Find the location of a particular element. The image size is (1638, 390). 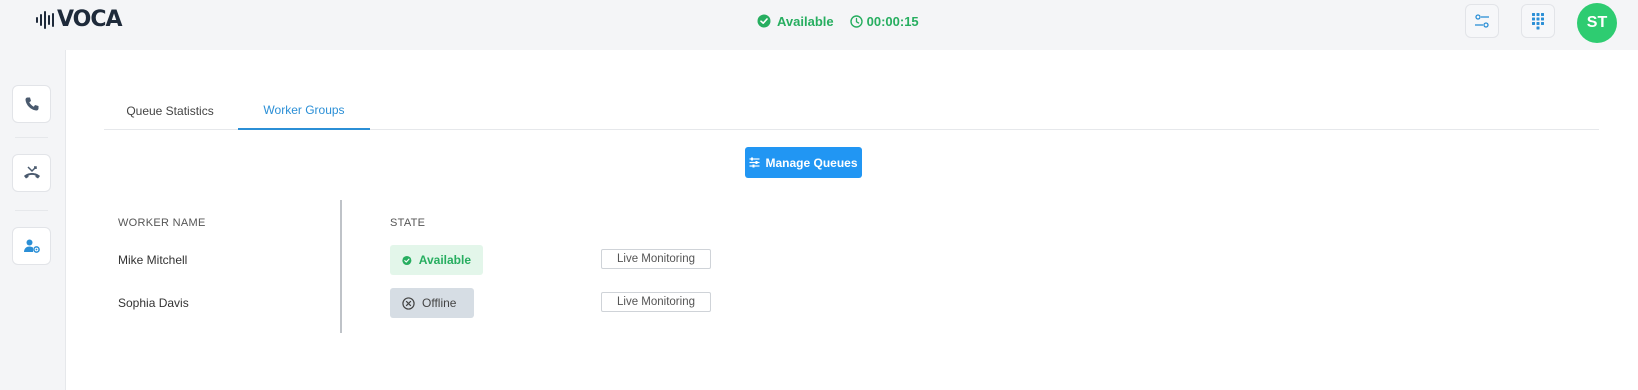

sidebar-item-user-settings is located at coordinates (31, 246).